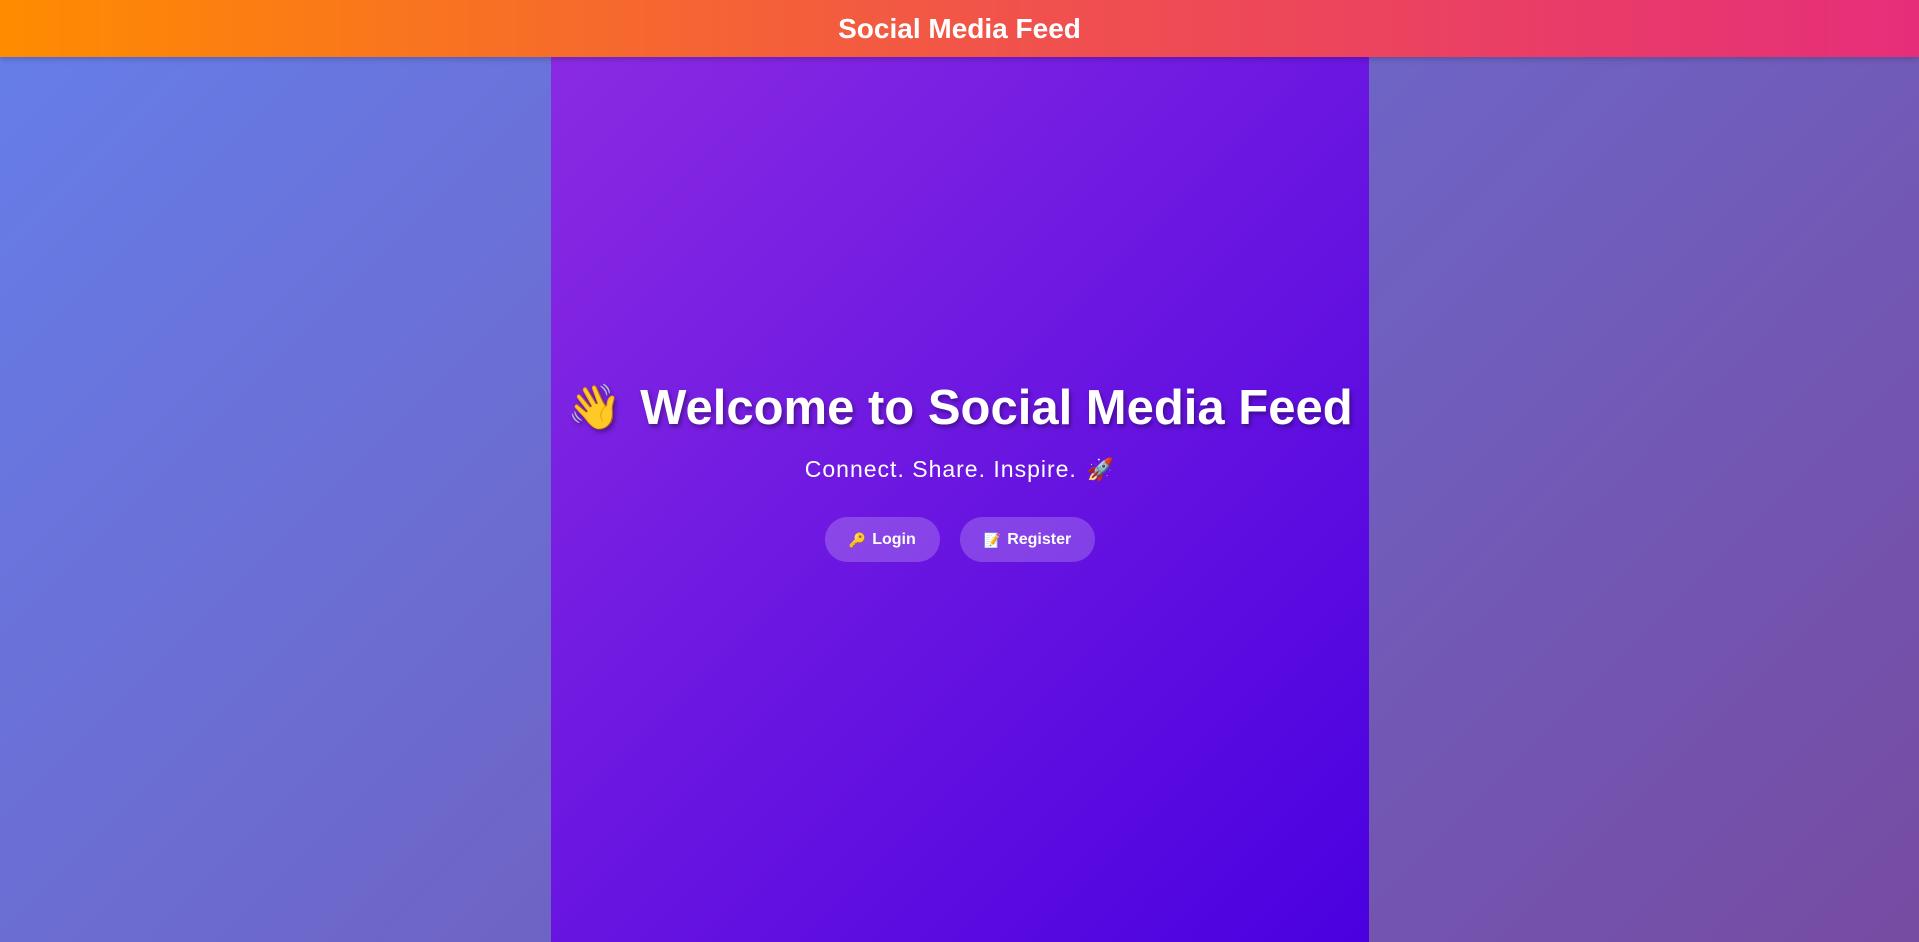 The image size is (1919, 942). Describe the element at coordinates (940, 469) in the screenshot. I see `tagline-text: Connect. Share. Inspire.` at that location.